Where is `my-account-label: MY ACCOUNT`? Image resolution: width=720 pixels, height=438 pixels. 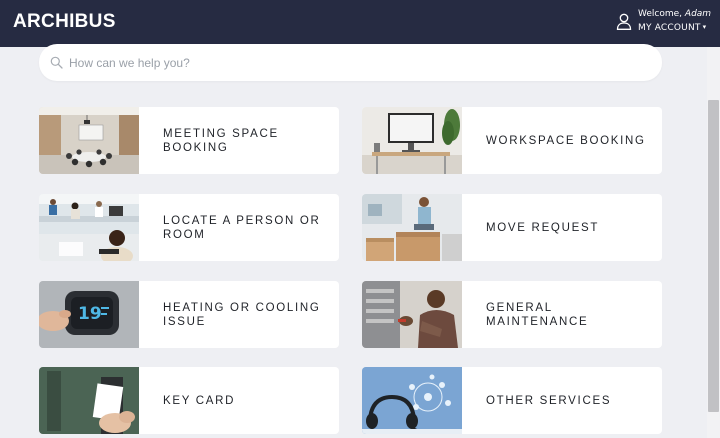
my-account-label: MY ACCOUNT is located at coordinates (669, 28).